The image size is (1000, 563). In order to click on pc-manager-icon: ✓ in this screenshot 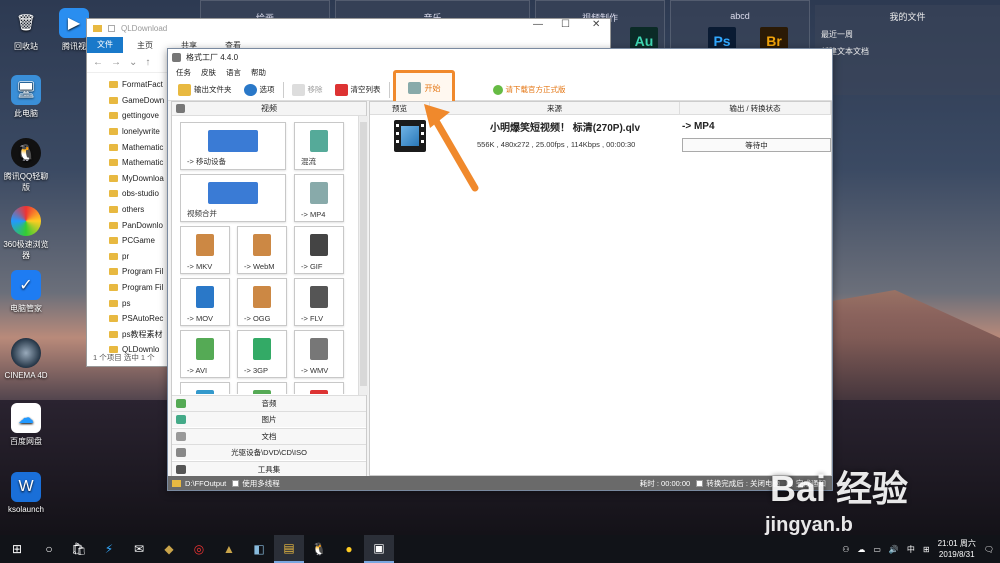, I will do `click(26, 285)`.